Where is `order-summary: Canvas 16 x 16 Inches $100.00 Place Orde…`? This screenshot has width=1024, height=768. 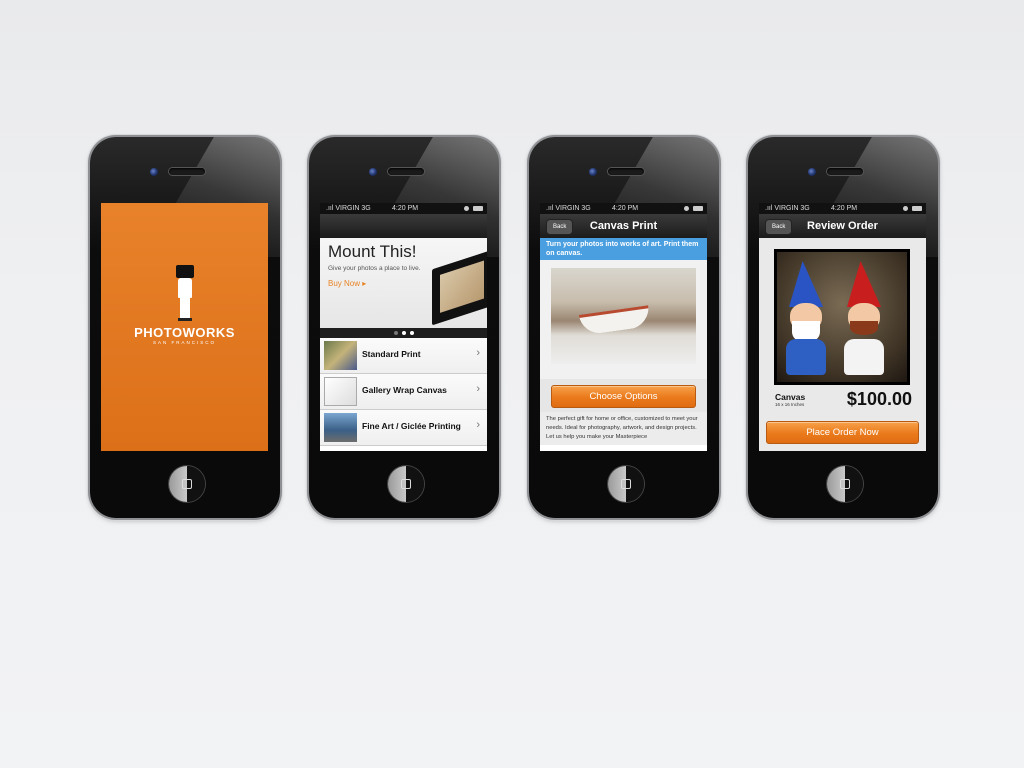
order-summary: Canvas 16 x 16 Inches $100.00 Place Orde… is located at coordinates (842, 344).